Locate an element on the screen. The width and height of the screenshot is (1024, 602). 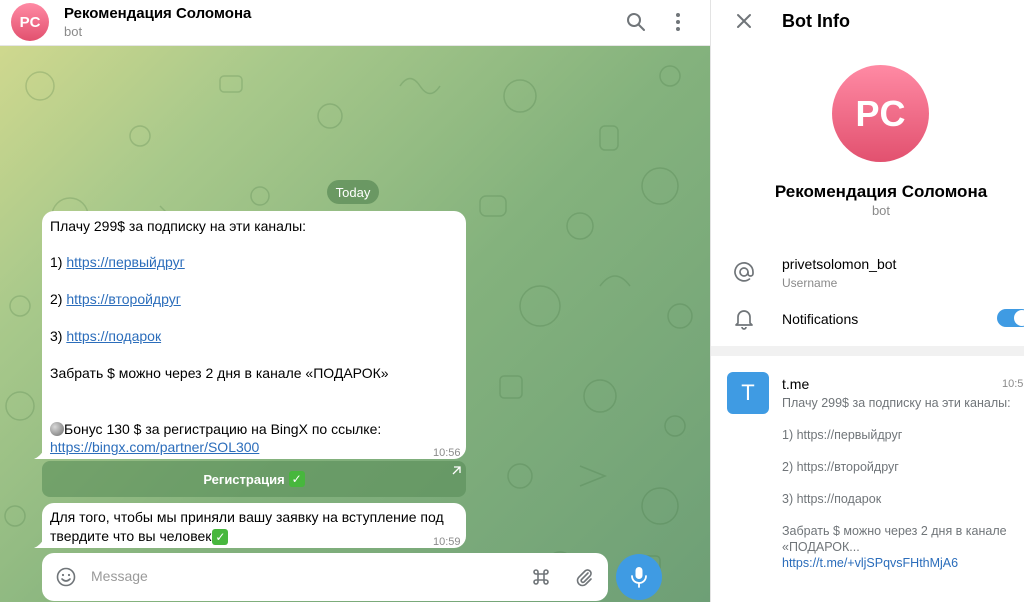
link-description: 1) https://первыйдруг is located at coordinates (842, 435).